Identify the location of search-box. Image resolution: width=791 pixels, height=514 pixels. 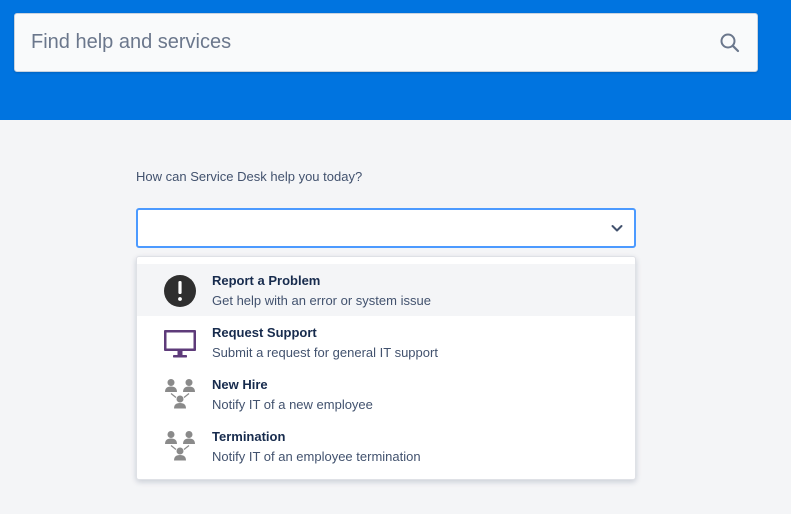
(386, 42).